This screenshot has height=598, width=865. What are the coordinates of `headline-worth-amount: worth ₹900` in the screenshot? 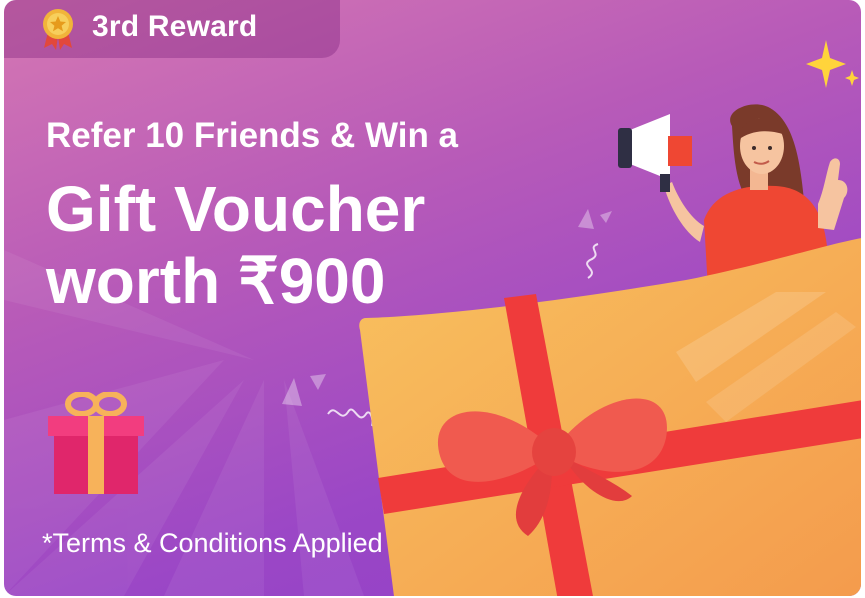 It's located at (216, 281).